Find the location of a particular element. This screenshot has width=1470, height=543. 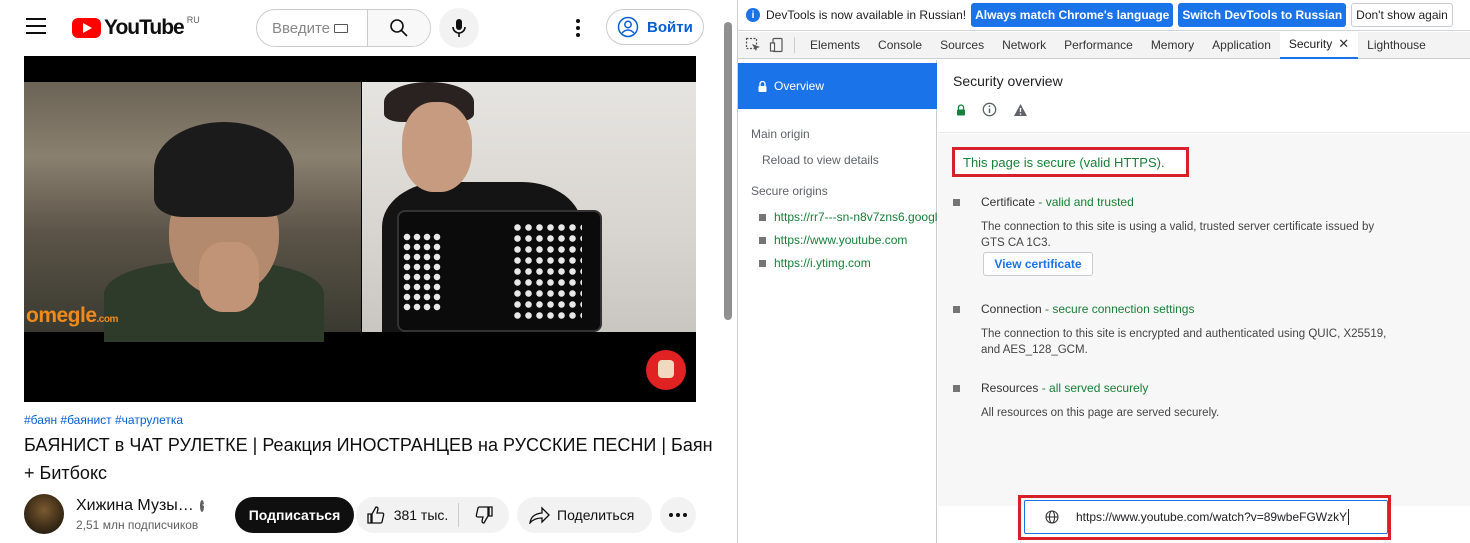

video-hashtags: #баян #баянист #чатрулетка is located at coordinates (103, 420).